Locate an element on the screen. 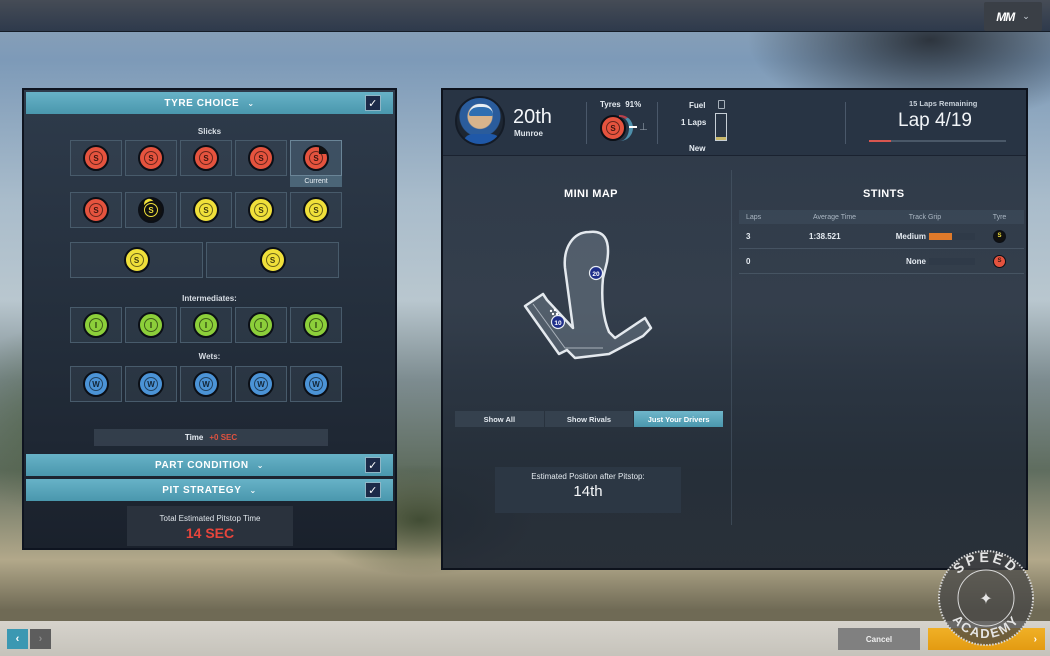 The width and height of the screenshot is (1050, 656). tyre-swap-icon: ⊥ is located at coordinates (643, 127).